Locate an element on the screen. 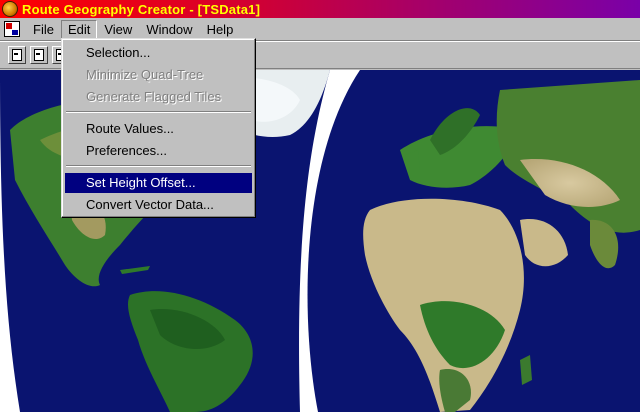 This screenshot has width=640, height=412. menu-window: Window is located at coordinates (169, 29).